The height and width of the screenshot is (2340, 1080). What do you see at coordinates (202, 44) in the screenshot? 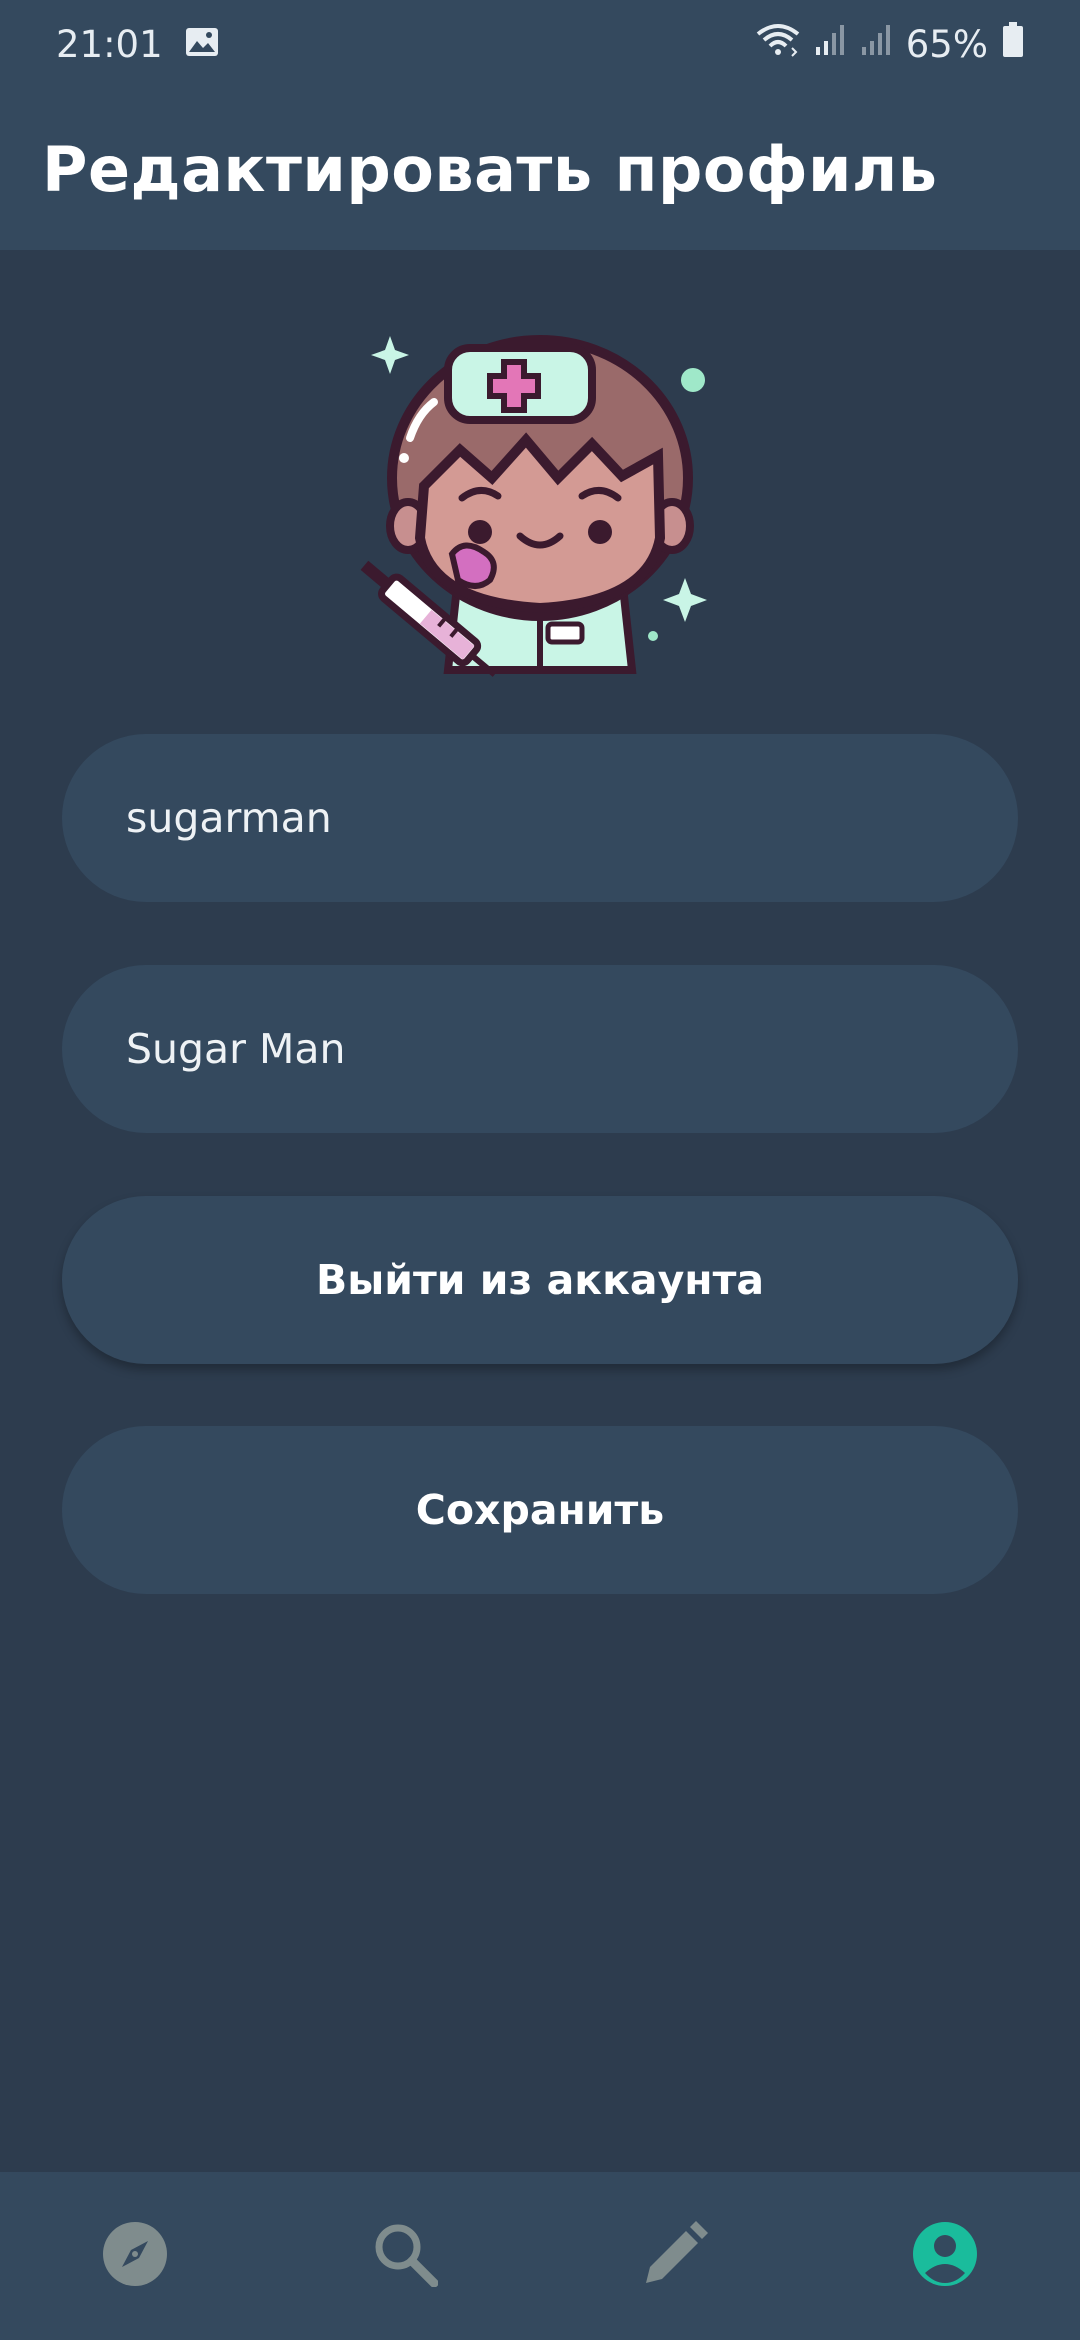
I see `image-icon` at bounding box center [202, 44].